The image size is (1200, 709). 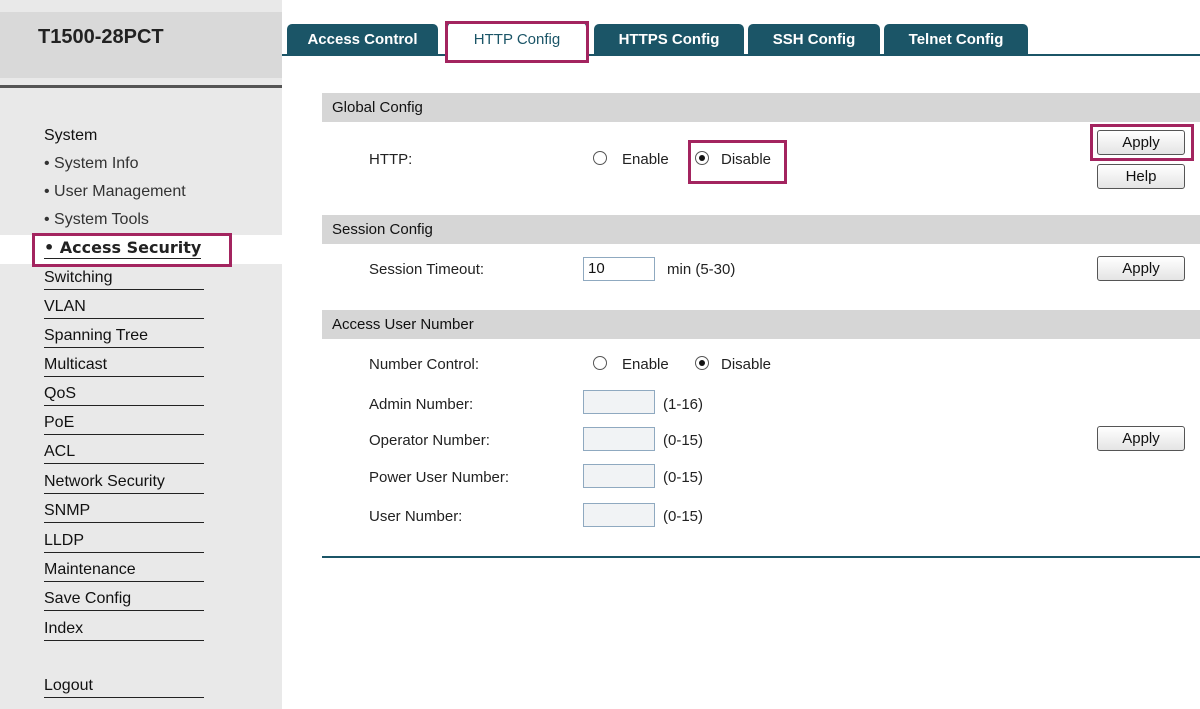 What do you see at coordinates (761, 107) in the screenshot?
I see `section-header-global-config: Global Config` at bounding box center [761, 107].